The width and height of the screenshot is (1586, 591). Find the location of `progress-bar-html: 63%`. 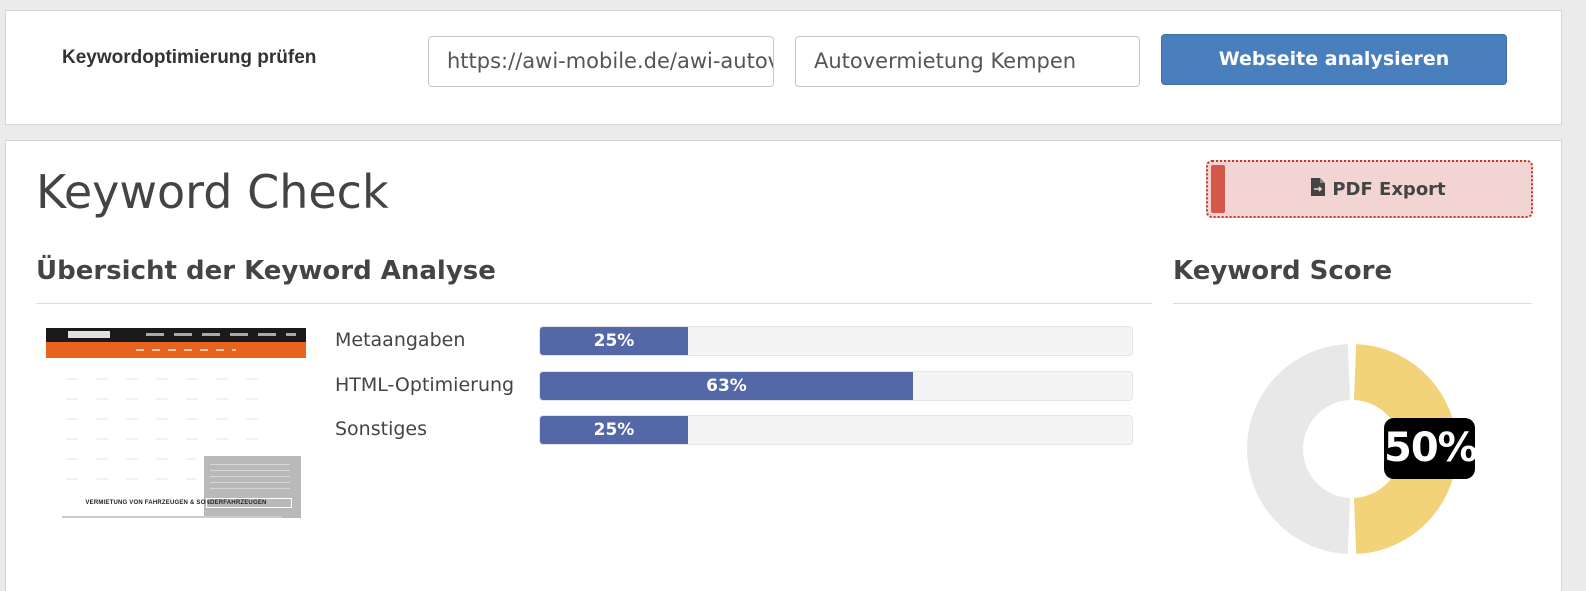

progress-bar-html: 63% is located at coordinates (836, 386).